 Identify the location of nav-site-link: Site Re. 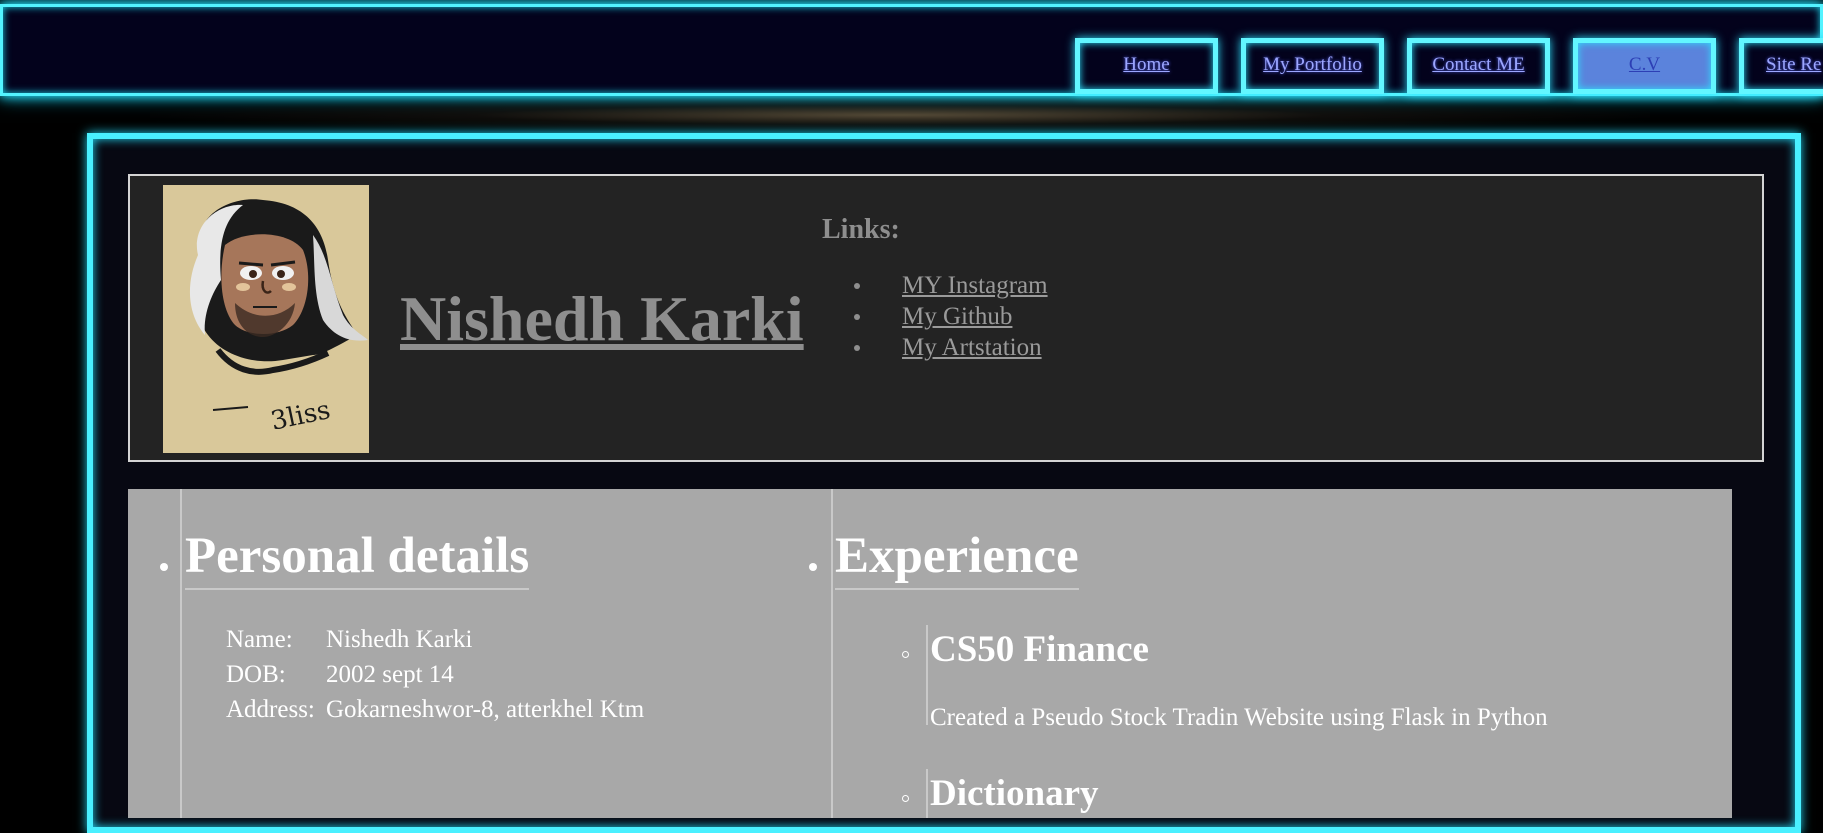
(1781, 66).